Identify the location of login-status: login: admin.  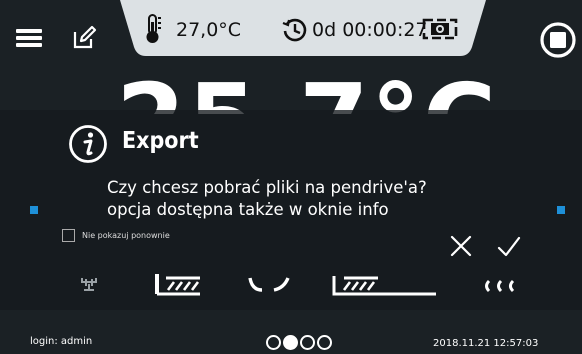
(61, 341).